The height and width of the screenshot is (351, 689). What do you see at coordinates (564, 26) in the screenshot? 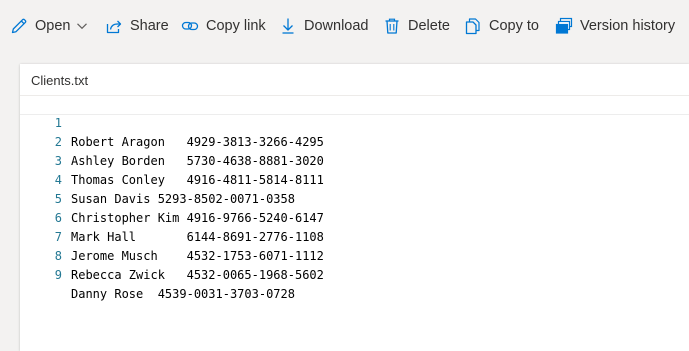
I see `version-history-icon` at bounding box center [564, 26].